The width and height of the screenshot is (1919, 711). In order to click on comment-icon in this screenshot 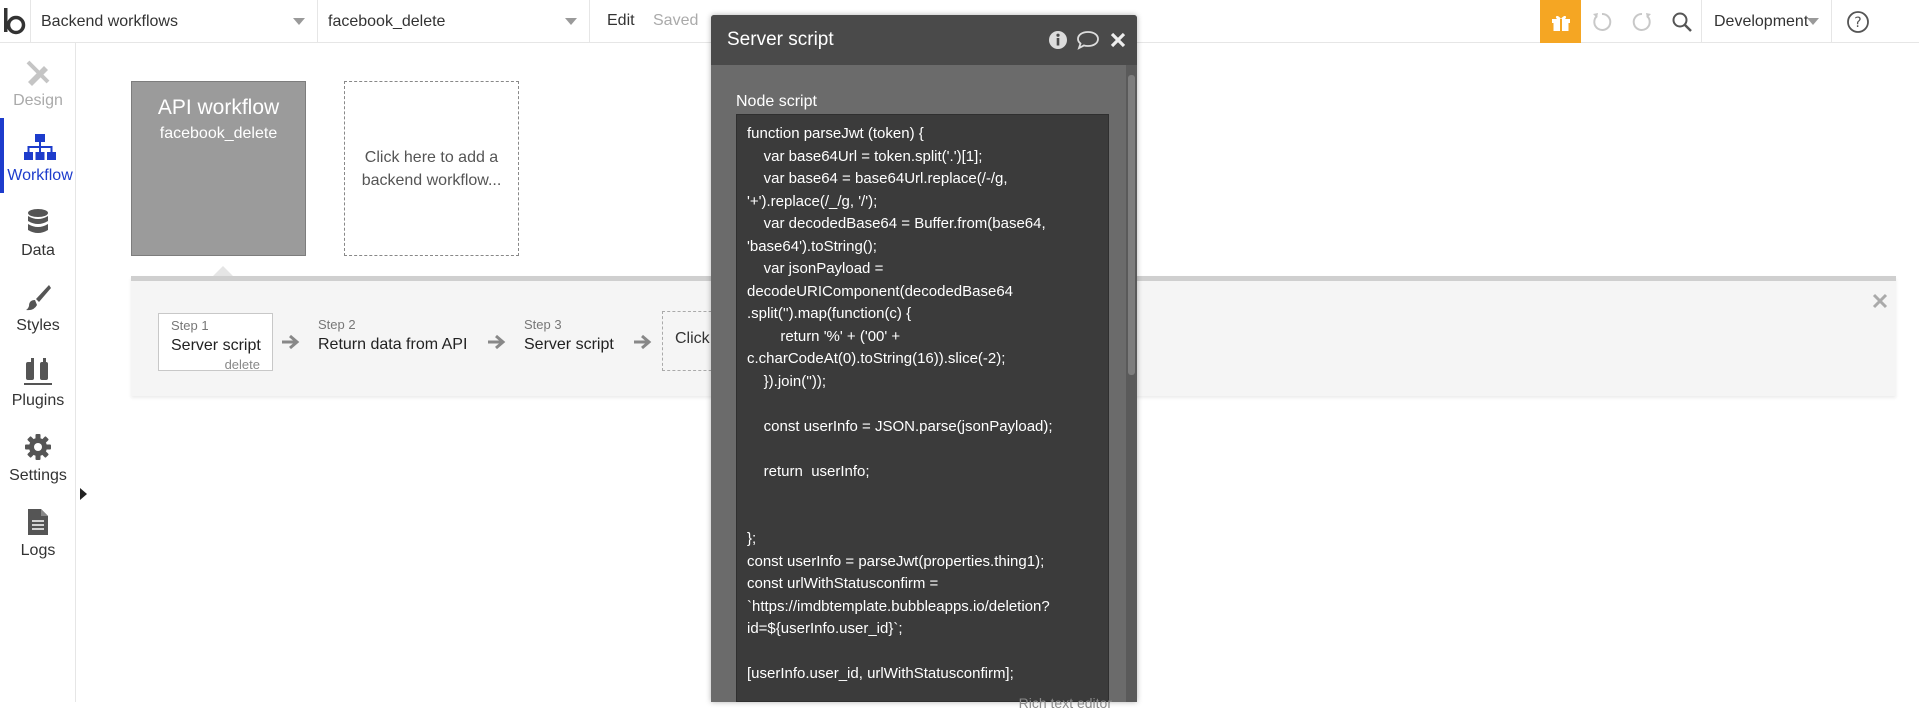, I will do `click(1088, 40)`.